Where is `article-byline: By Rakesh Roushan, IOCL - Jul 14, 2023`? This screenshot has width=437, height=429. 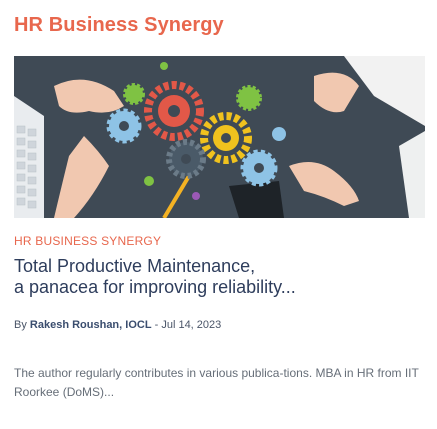 article-byline: By Rakesh Roushan, IOCL - Jul 14, 2023 is located at coordinates (117, 325).